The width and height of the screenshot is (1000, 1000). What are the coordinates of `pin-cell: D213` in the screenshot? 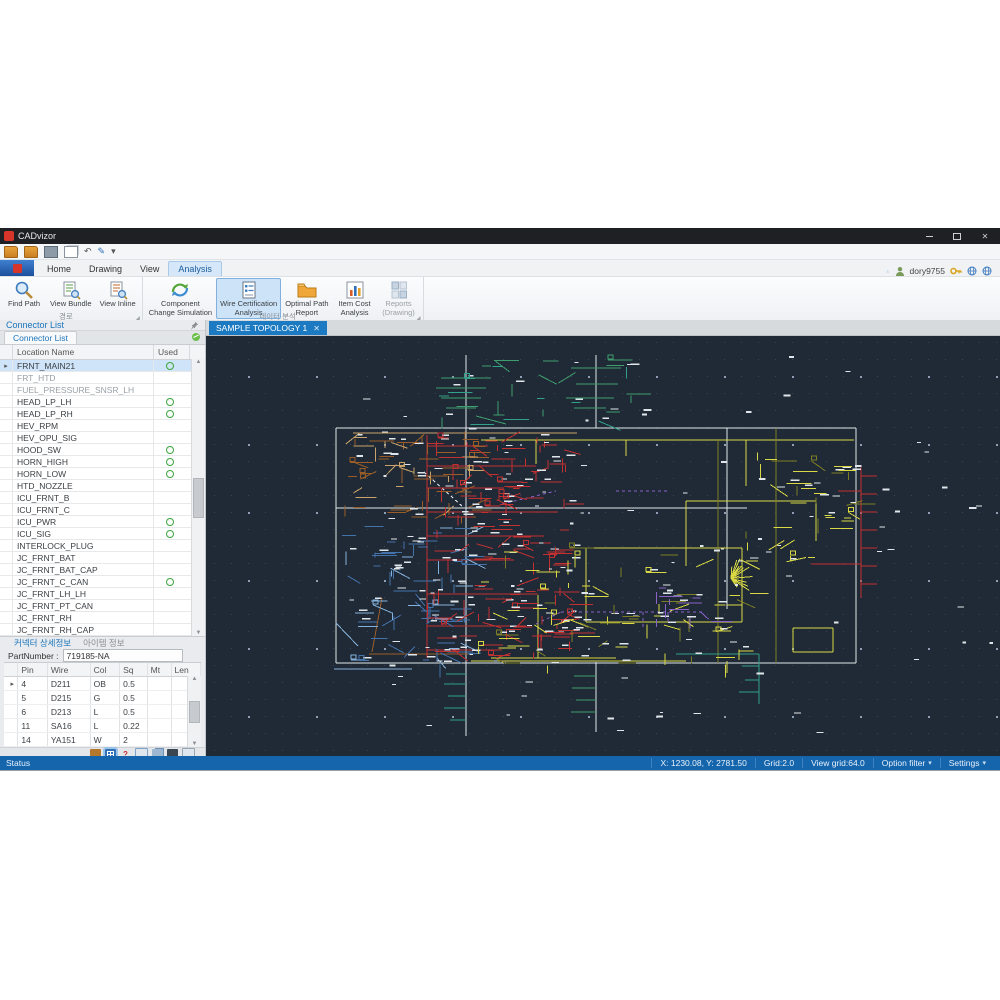 It's located at (69, 711).